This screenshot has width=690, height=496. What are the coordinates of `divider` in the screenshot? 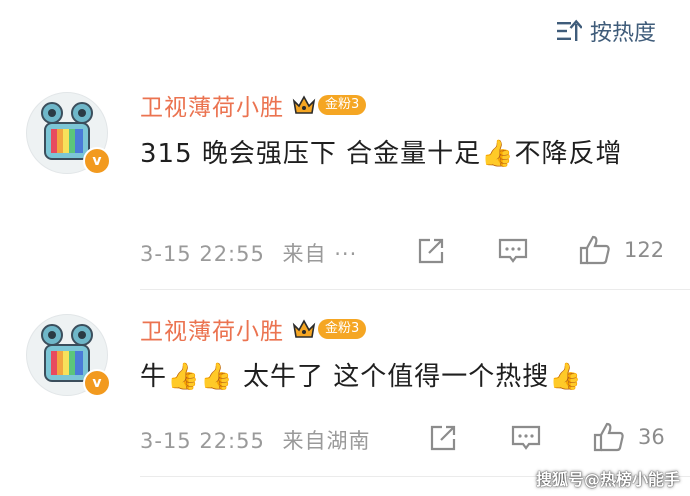 It's located at (415, 289).